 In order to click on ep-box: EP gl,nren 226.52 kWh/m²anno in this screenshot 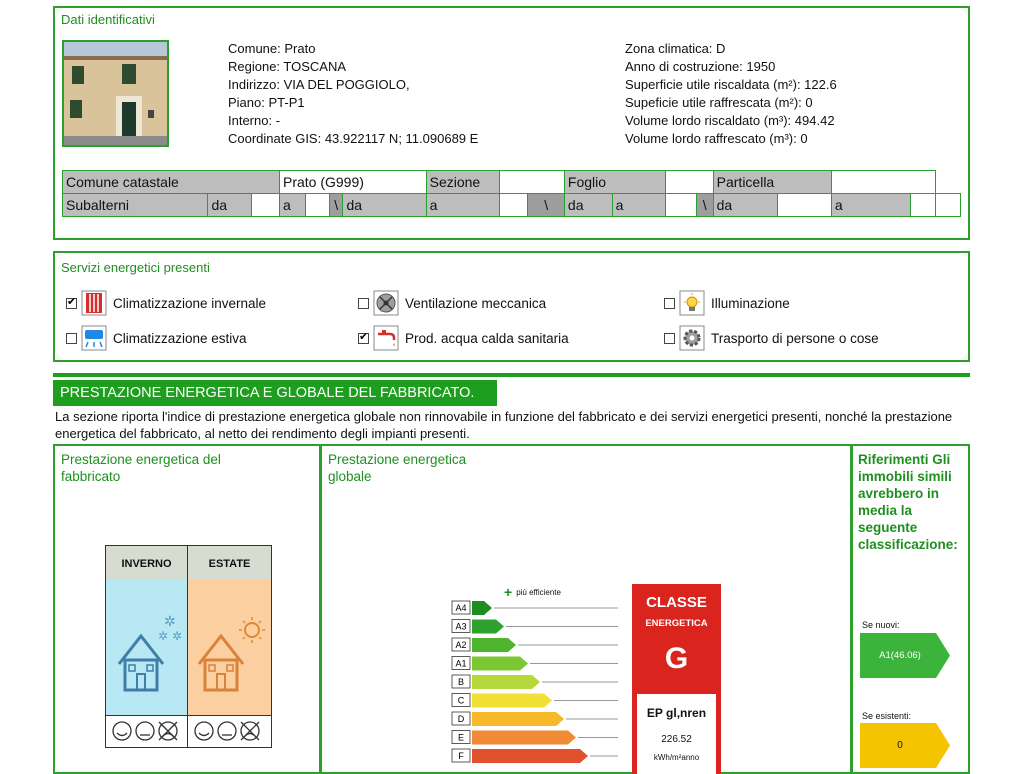, I will do `click(676, 734)`.